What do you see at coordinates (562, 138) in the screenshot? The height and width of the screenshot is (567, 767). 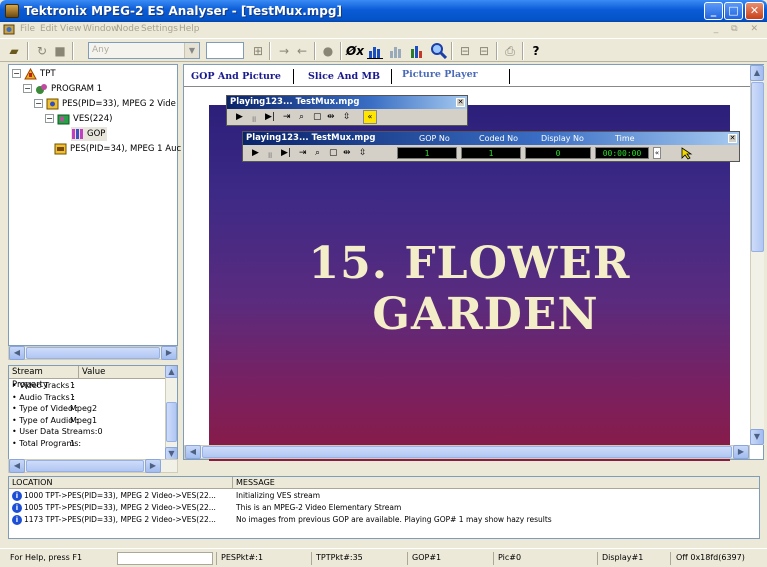 I see `display-no-label: Display No` at bounding box center [562, 138].